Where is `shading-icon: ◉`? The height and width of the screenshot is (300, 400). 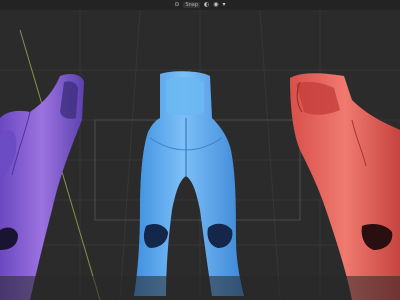 shading-icon: ◉ is located at coordinates (215, 5).